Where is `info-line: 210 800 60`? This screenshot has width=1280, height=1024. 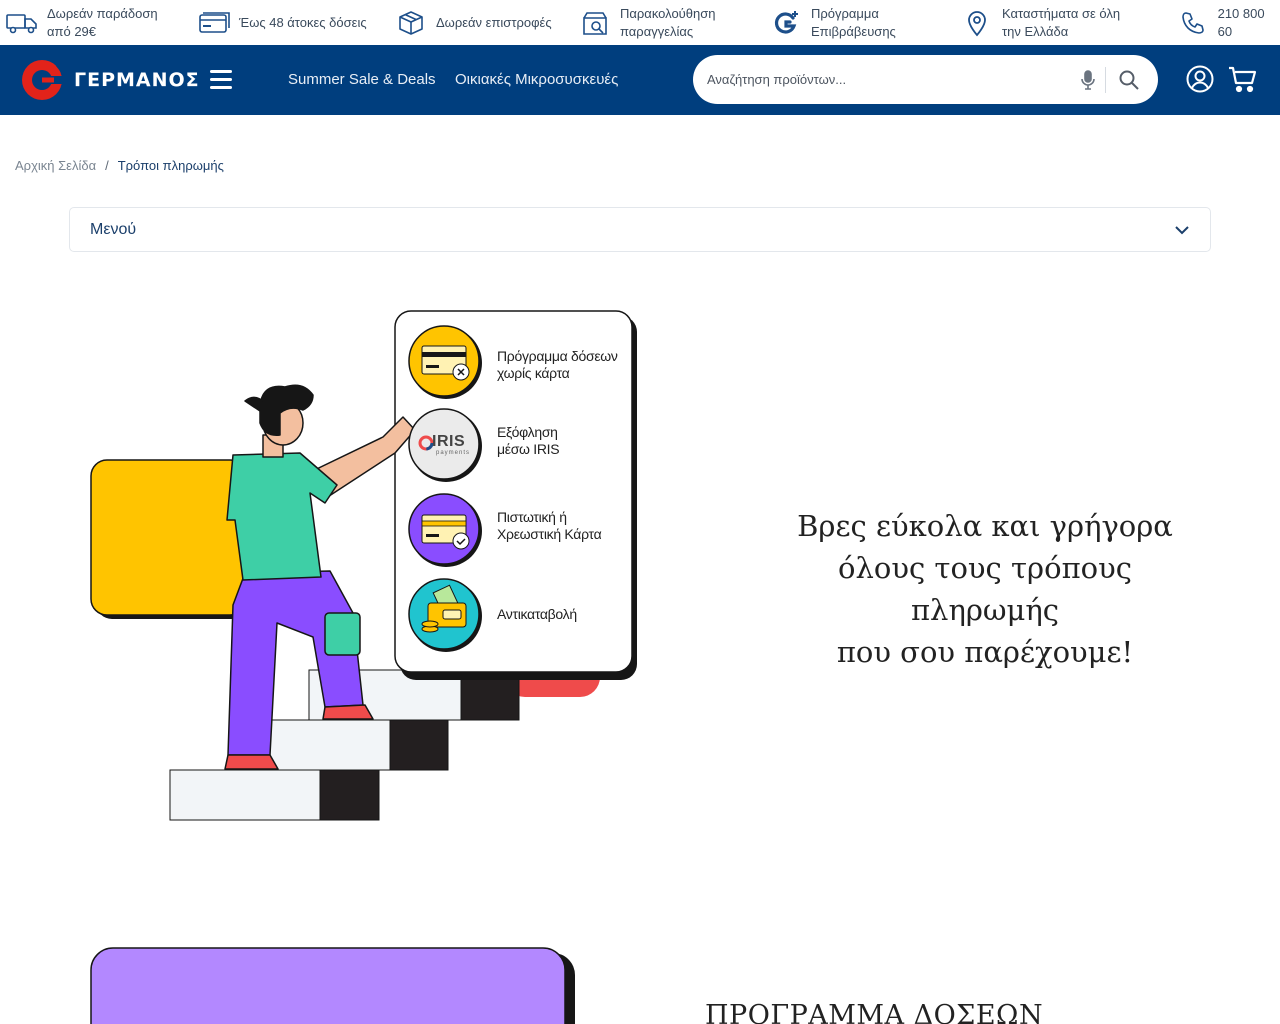 info-line: 210 800 60 is located at coordinates (1241, 22).